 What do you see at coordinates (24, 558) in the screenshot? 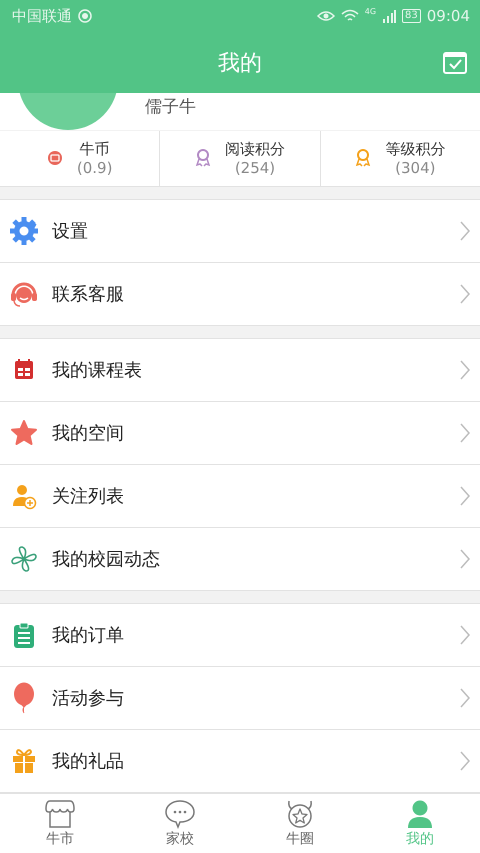
I see `pinwheel-icon` at bounding box center [24, 558].